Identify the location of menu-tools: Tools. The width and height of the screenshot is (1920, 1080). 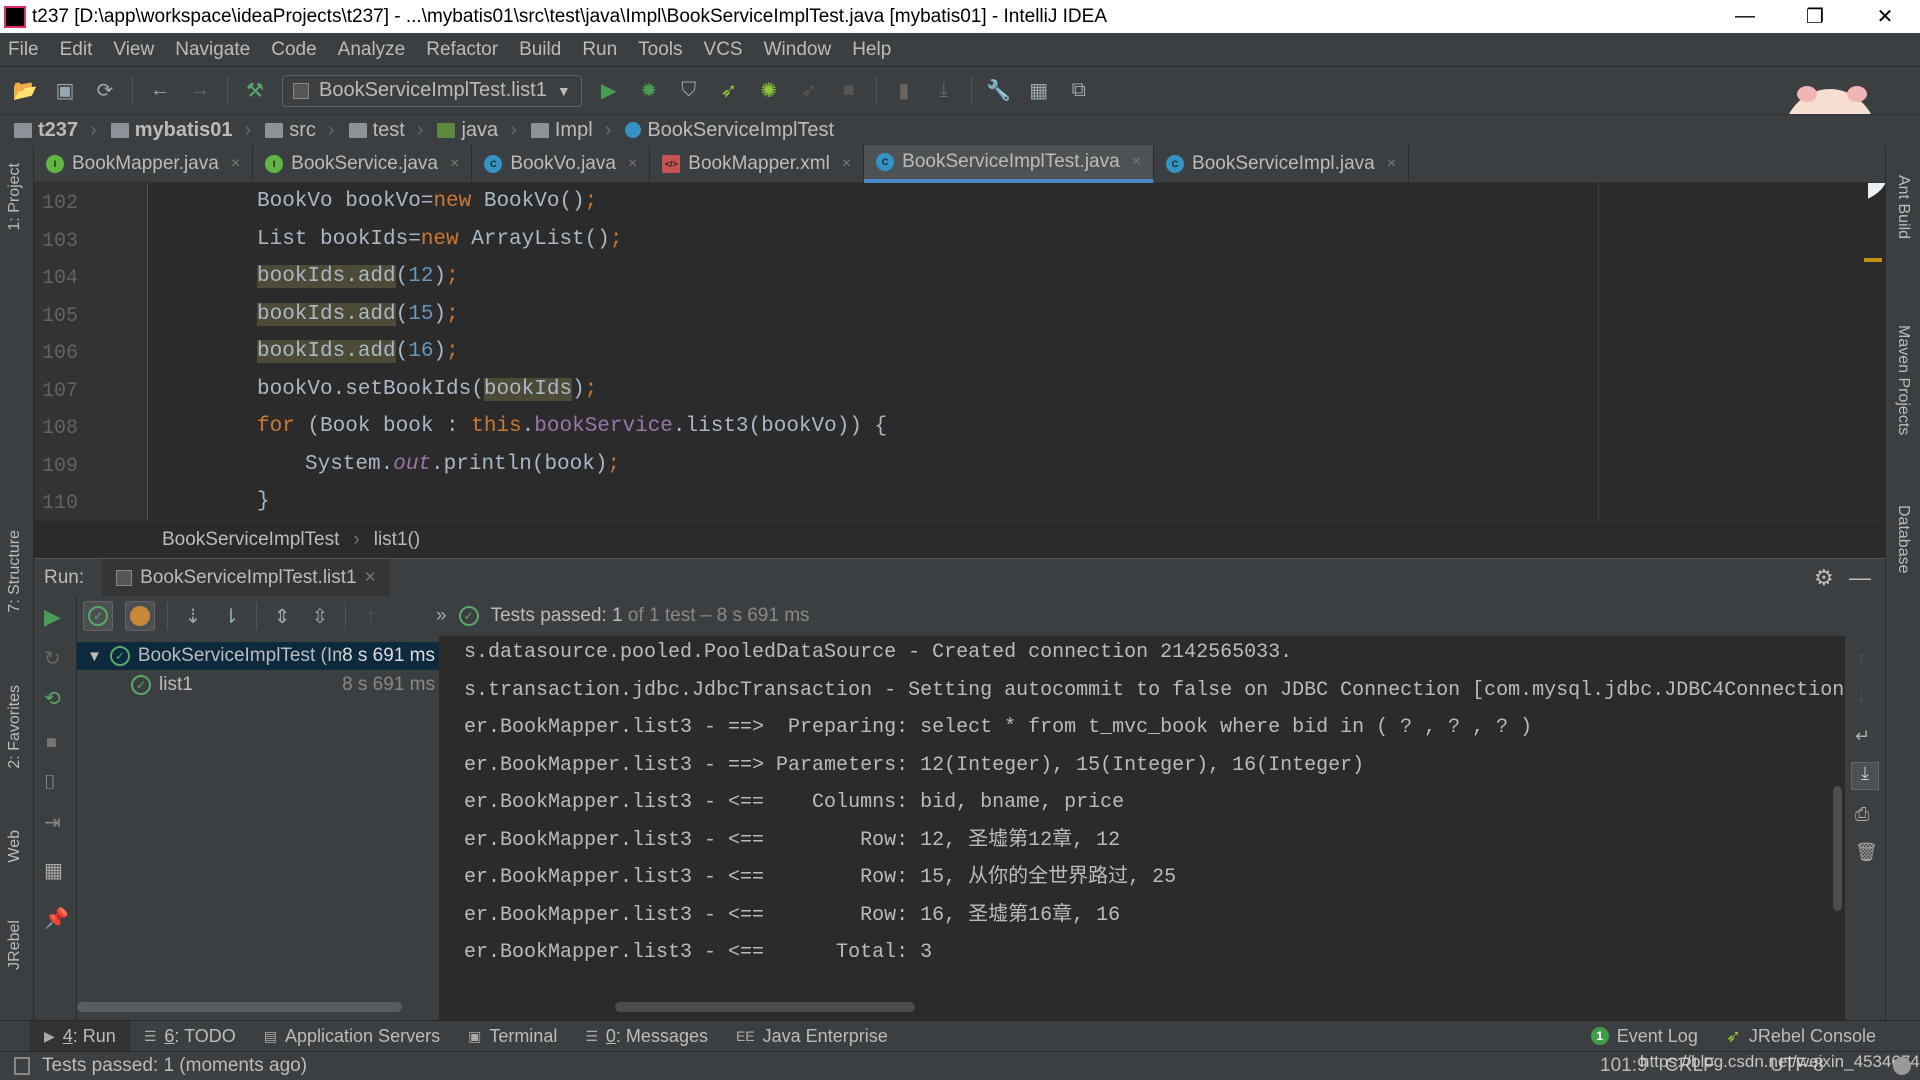
(660, 50).